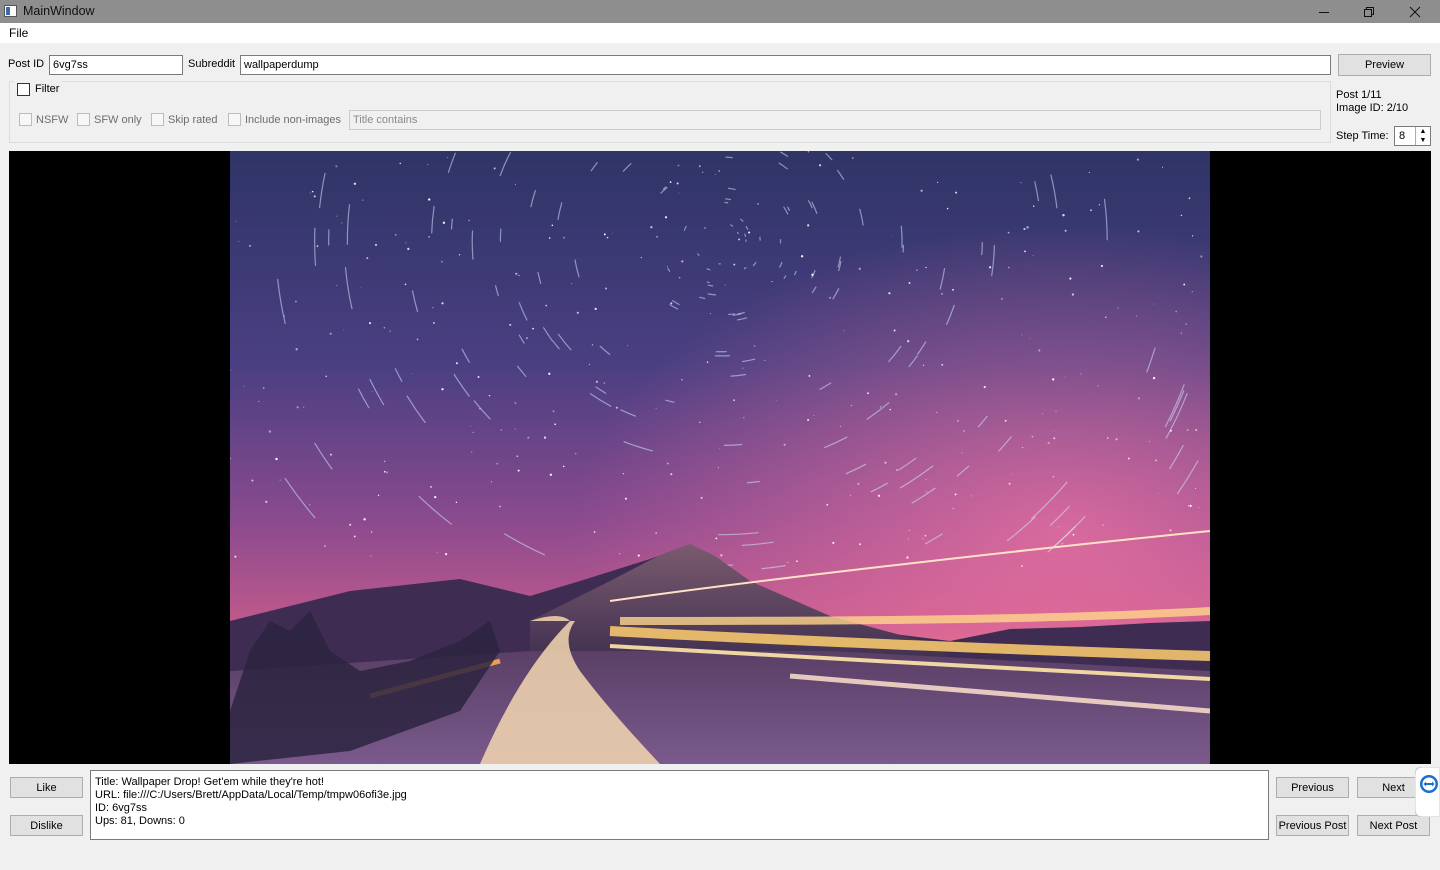 Image resolution: width=1440 pixels, height=870 pixels. I want to click on sfw-only-checkbox, so click(83, 119).